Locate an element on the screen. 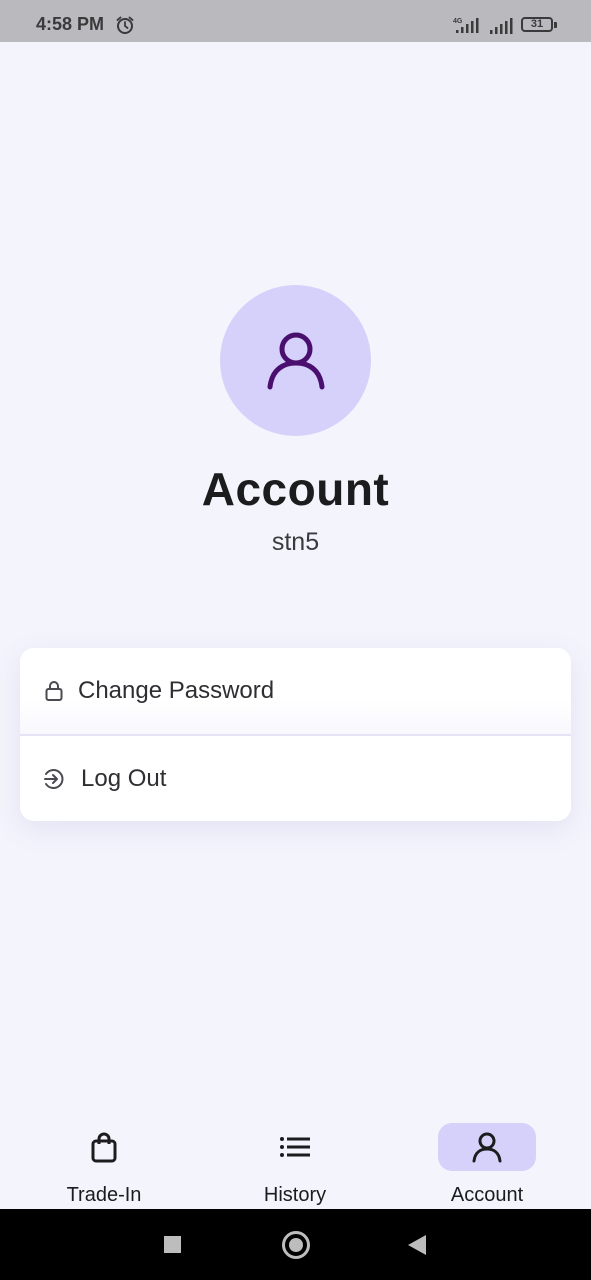 The height and width of the screenshot is (1280, 591). nav-pill-trade-in is located at coordinates (104, 1147).